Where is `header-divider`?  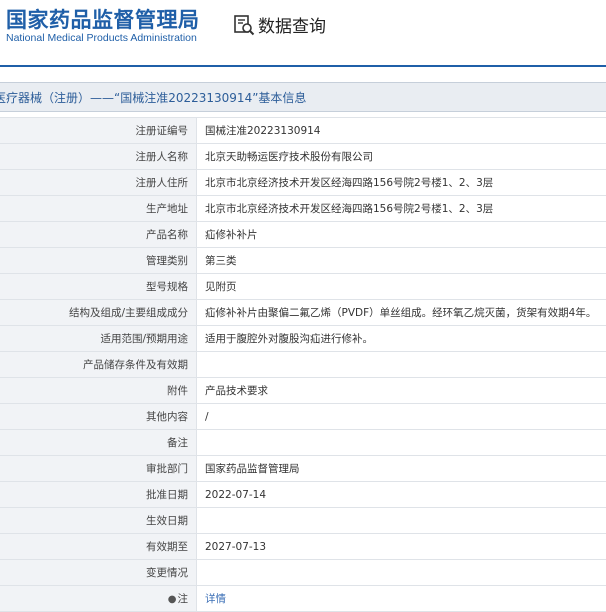
header-divider is located at coordinates (303, 66).